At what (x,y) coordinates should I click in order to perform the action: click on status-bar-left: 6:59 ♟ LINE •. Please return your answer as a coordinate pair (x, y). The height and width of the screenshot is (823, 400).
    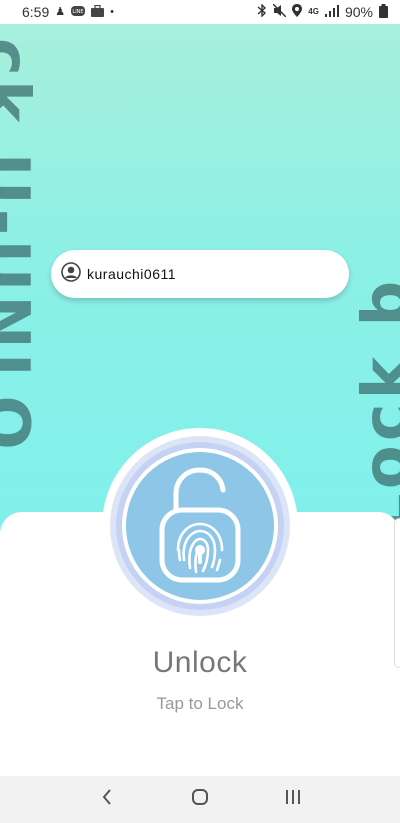
    Looking at the image, I should click on (68, 12).